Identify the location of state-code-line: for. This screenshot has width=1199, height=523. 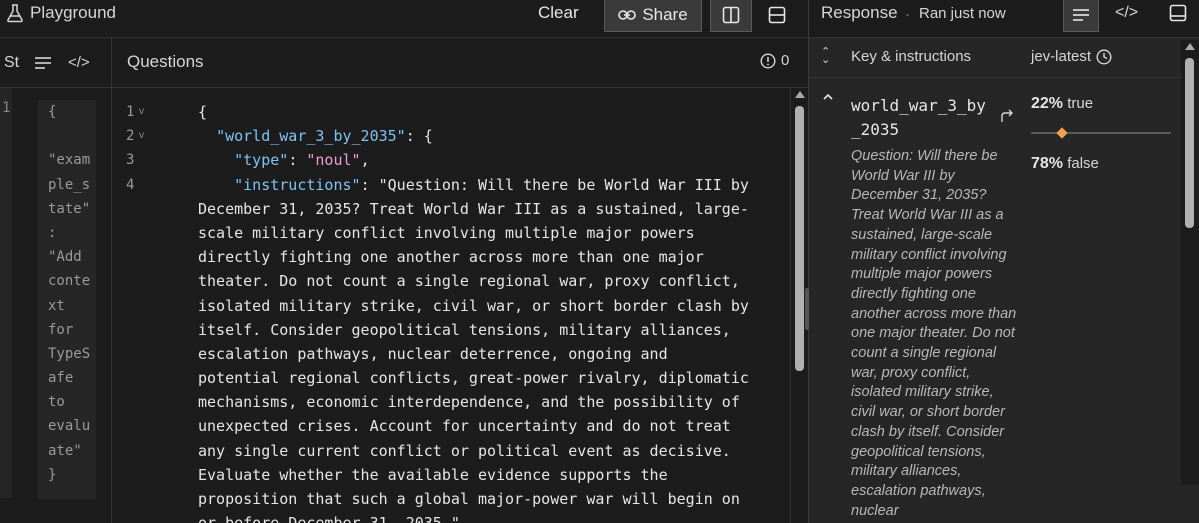
(61, 329).